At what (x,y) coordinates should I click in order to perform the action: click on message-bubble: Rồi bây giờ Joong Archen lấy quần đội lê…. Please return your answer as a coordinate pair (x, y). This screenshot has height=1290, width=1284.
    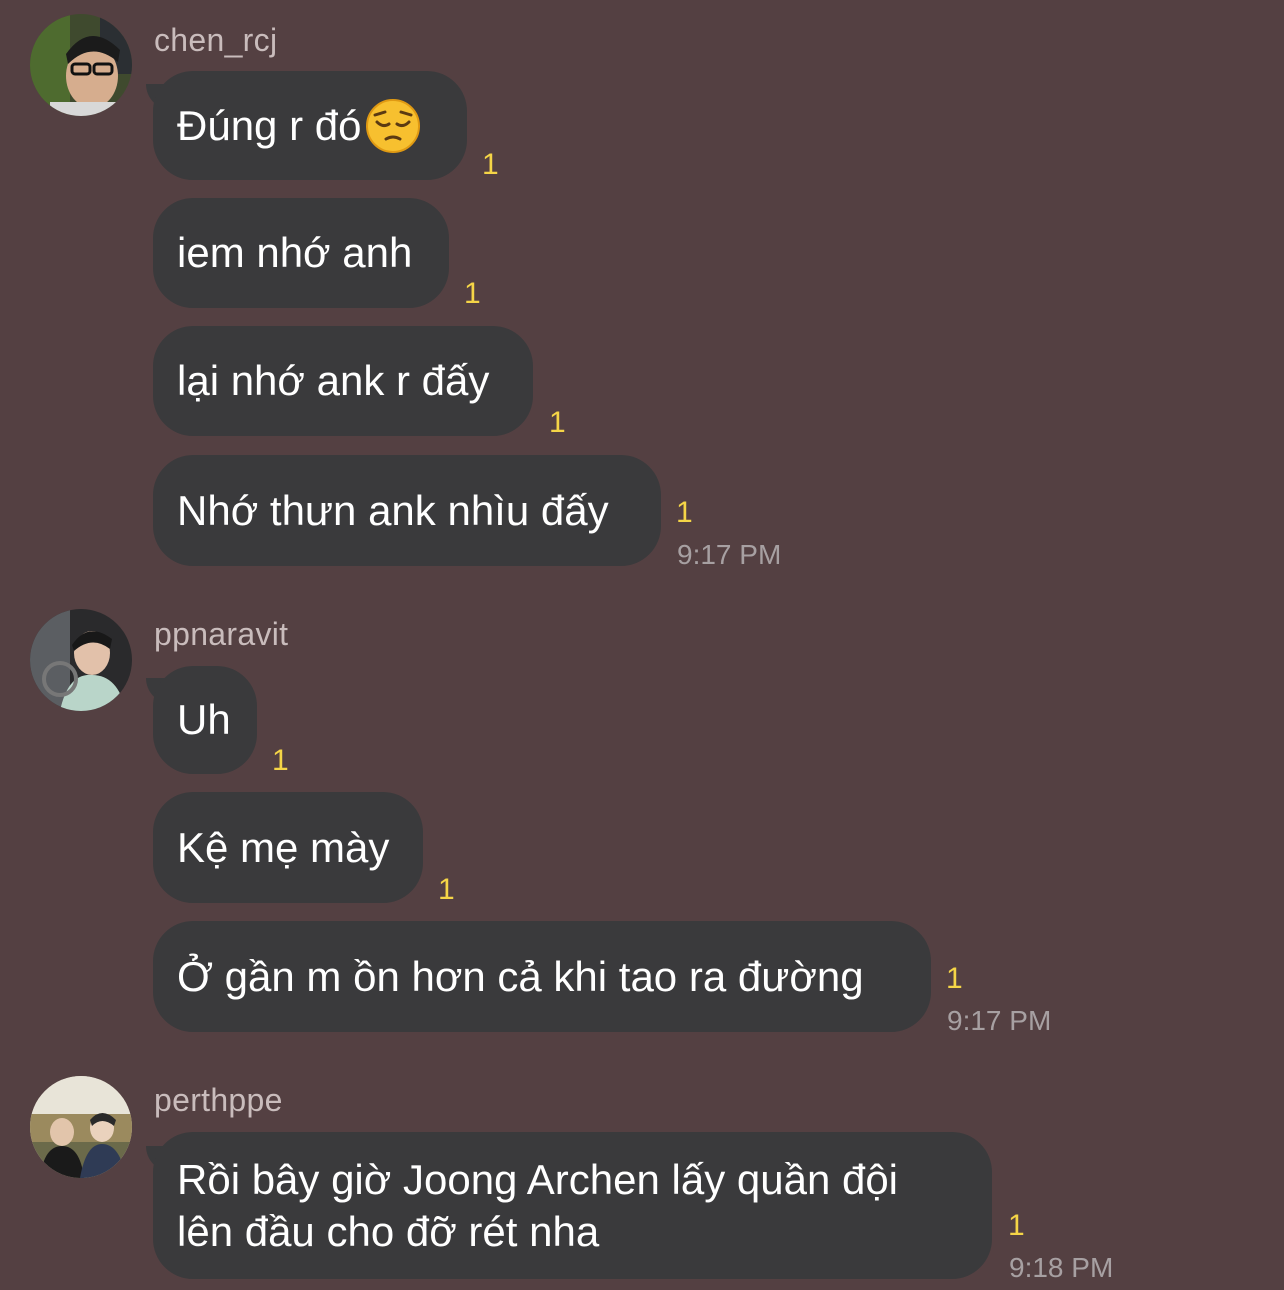
    Looking at the image, I should click on (572, 1205).